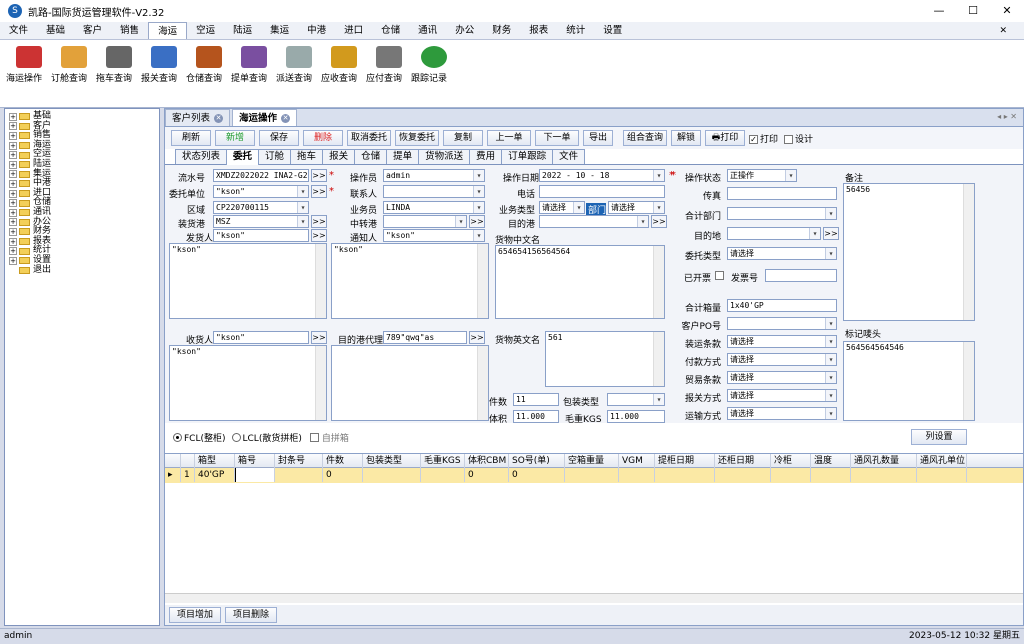 The image size is (1024, 644). I want to click on tab-nav-icon: ◂ ▸ ✕, so click(1007, 116).